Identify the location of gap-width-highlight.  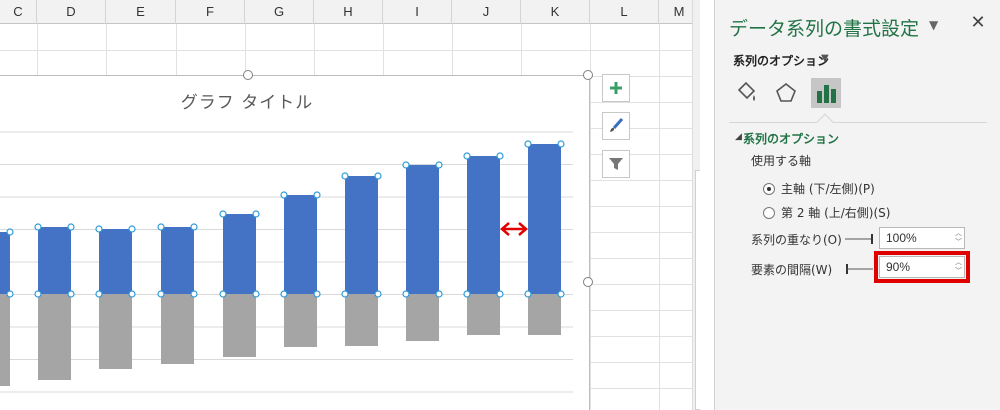
(922, 267).